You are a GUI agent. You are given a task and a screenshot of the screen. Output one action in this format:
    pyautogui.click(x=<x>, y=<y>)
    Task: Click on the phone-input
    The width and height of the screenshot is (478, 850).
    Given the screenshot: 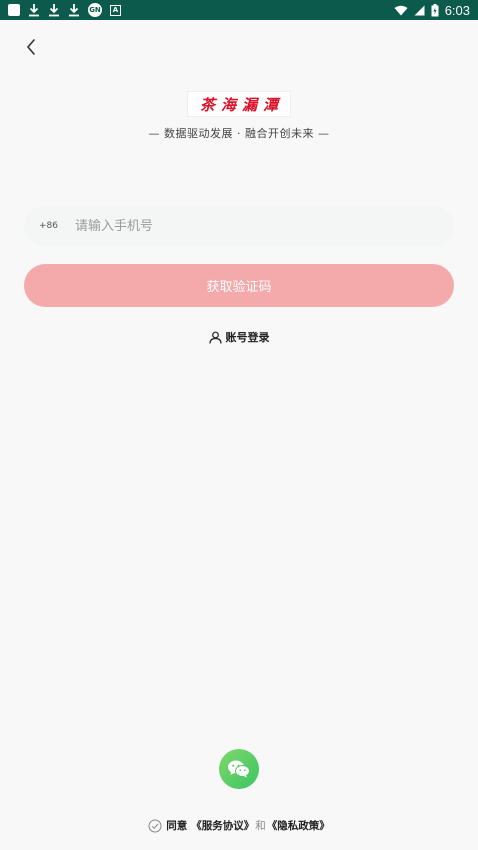 What is the action you would take?
    pyautogui.click(x=240, y=226)
    